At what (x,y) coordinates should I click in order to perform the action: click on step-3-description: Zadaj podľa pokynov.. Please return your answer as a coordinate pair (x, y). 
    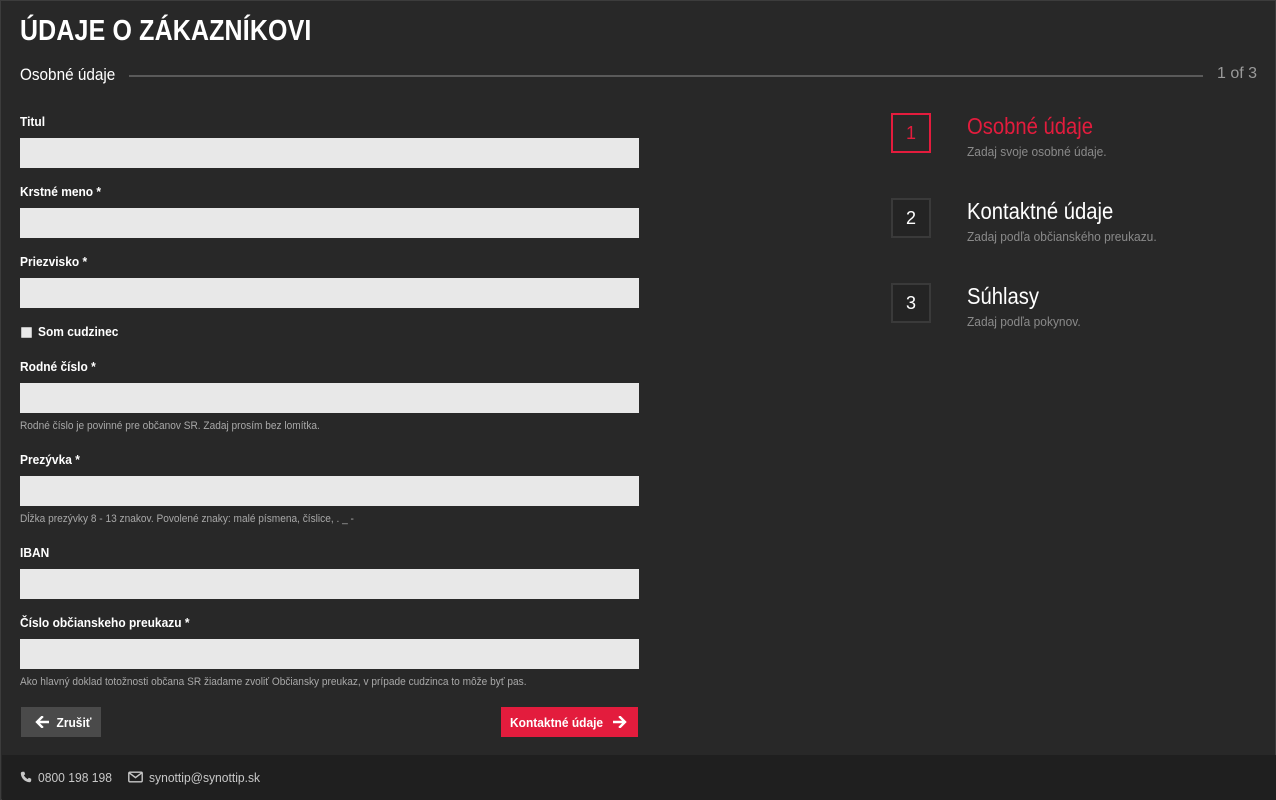
    Looking at the image, I should click on (1024, 321).